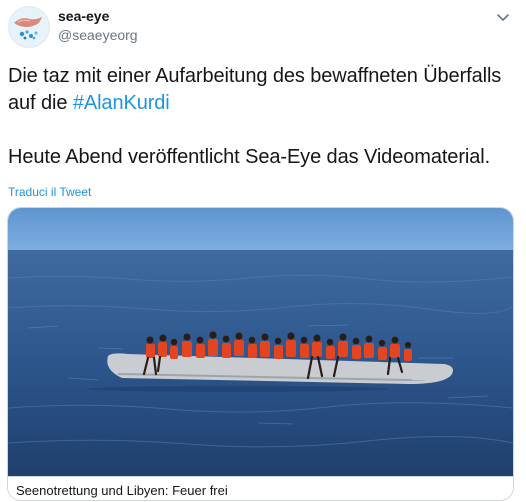 Image resolution: width=526 pixels, height=502 pixels. What do you see at coordinates (260, 488) in the screenshot?
I see `card-footer: Seenotrettung und Libyen: Feuer frei` at bounding box center [260, 488].